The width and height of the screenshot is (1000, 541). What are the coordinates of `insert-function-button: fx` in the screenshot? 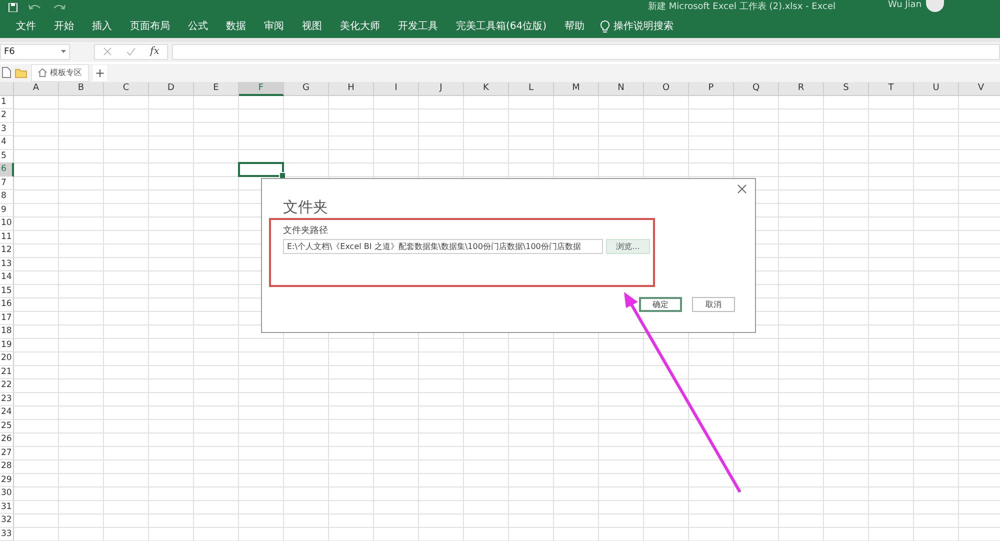 It's located at (155, 52).